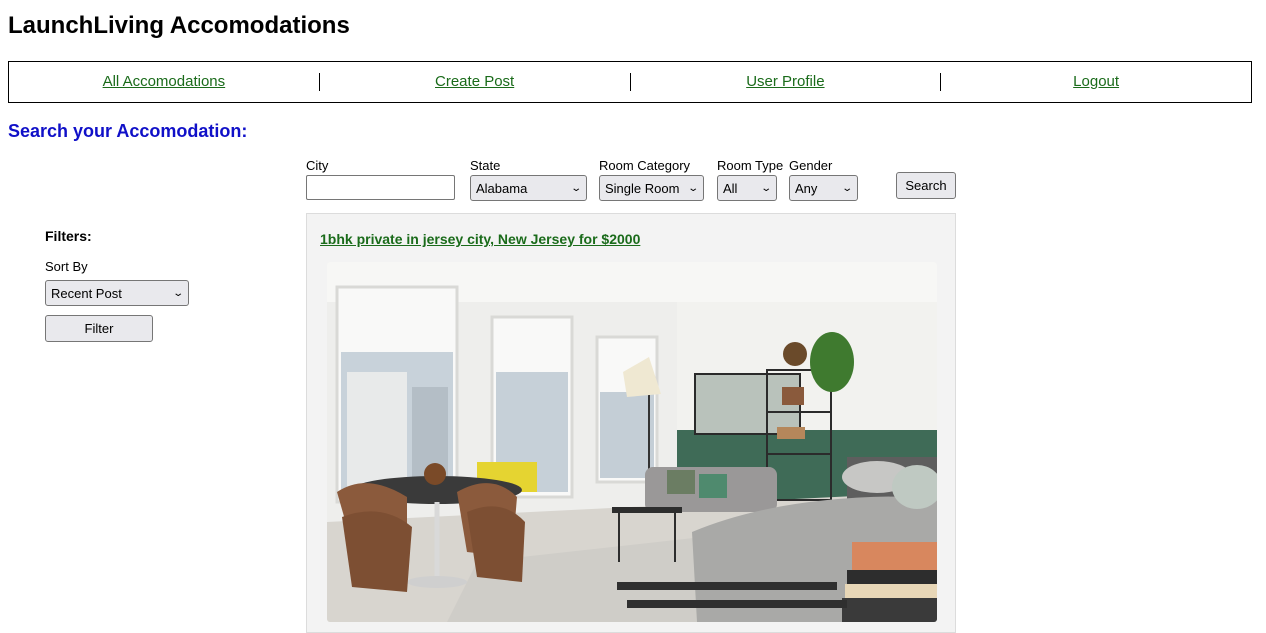 This screenshot has width=1266, height=633. What do you see at coordinates (926, 185) in the screenshot?
I see `search-button: Search` at bounding box center [926, 185].